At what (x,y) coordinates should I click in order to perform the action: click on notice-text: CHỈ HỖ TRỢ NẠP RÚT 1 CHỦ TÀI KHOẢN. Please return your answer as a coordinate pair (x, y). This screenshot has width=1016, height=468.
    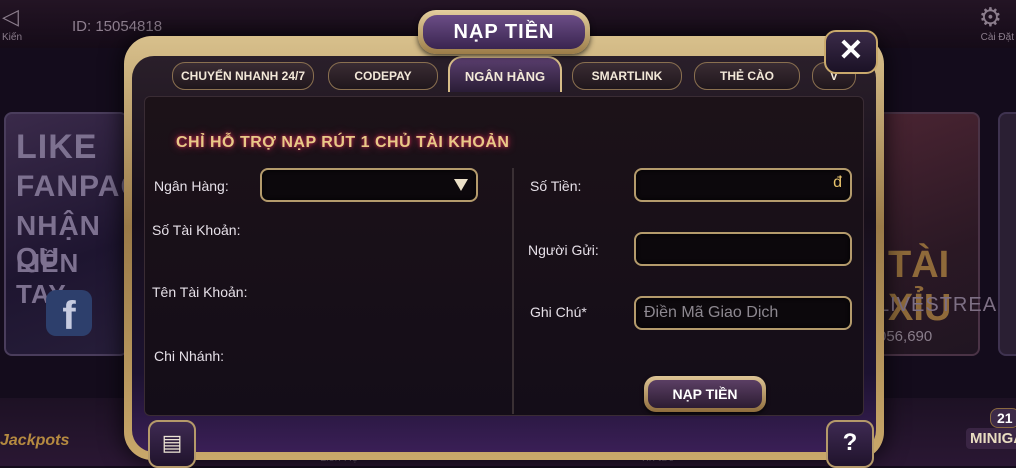
    Looking at the image, I should click on (343, 142).